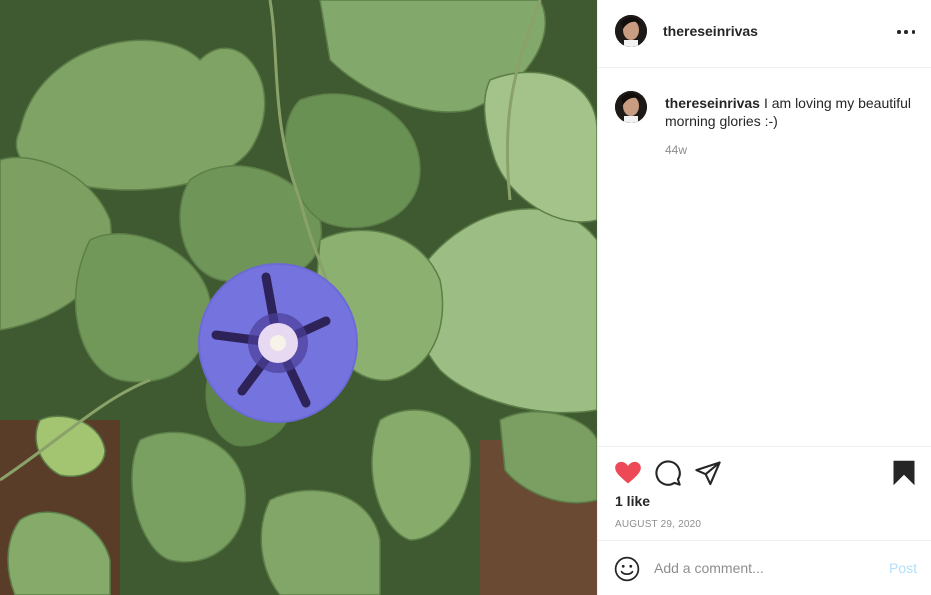  Describe the element at coordinates (631, 31) in the screenshot. I see `avatar` at that location.